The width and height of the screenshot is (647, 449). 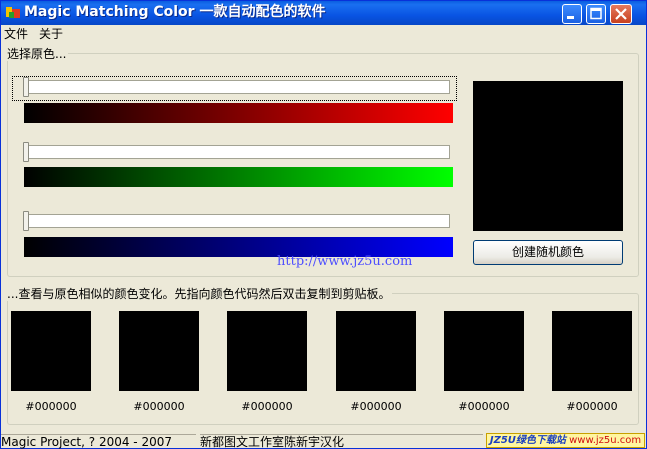 What do you see at coordinates (376, 406) in the screenshot?
I see `swatch-code-4: #000000` at bounding box center [376, 406].